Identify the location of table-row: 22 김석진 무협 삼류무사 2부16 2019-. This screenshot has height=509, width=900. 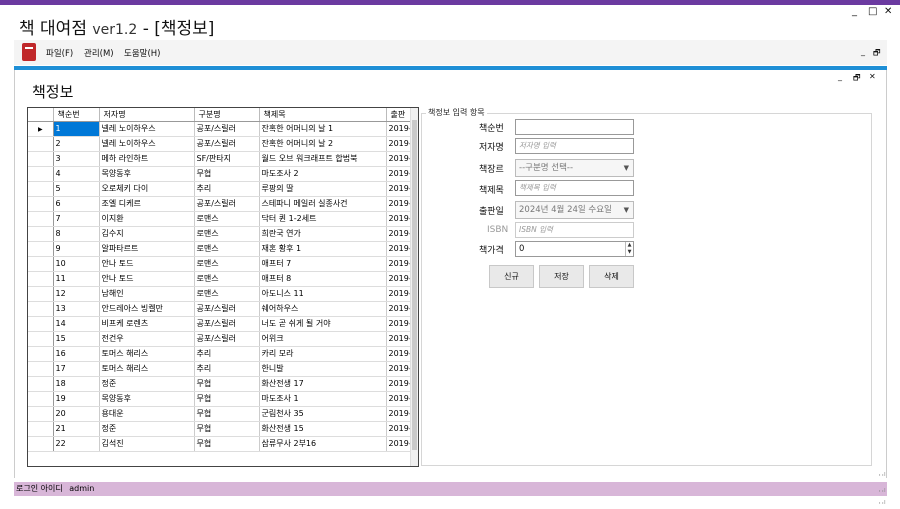
(221, 444).